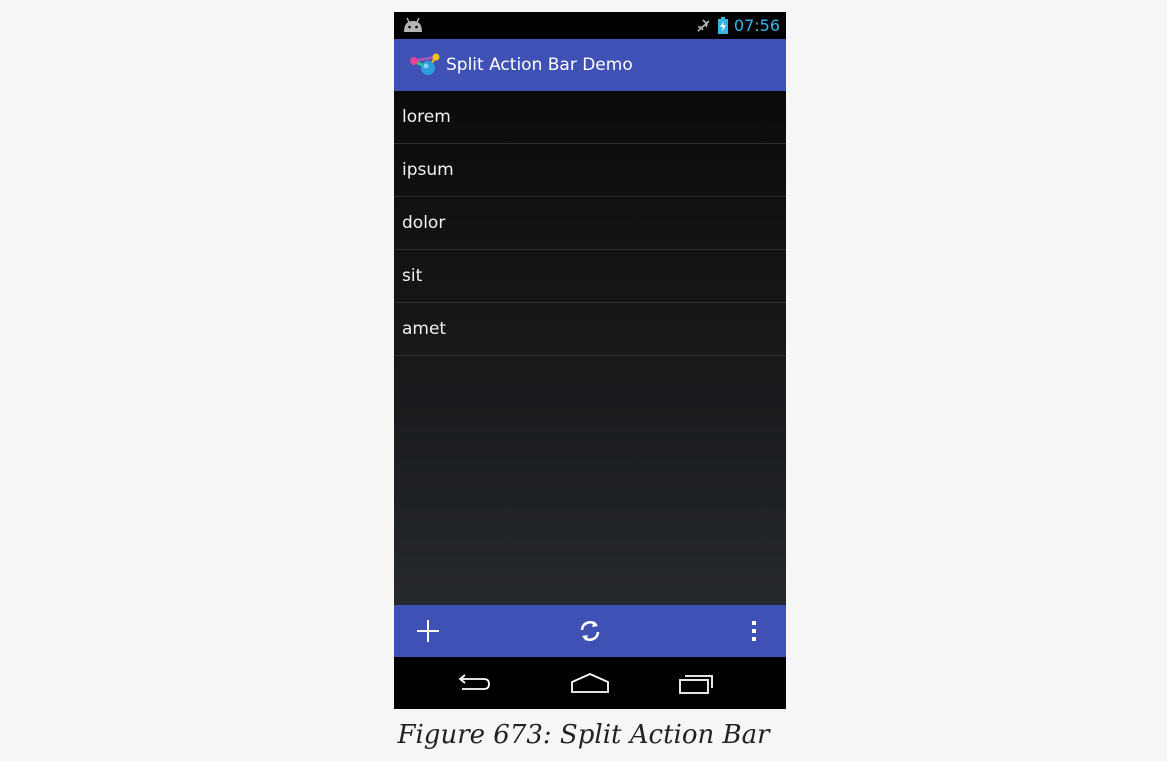 This screenshot has height=761, width=1167. Describe the element at coordinates (539, 65) in the screenshot. I see `app-title: Split Action Bar Demo` at that location.